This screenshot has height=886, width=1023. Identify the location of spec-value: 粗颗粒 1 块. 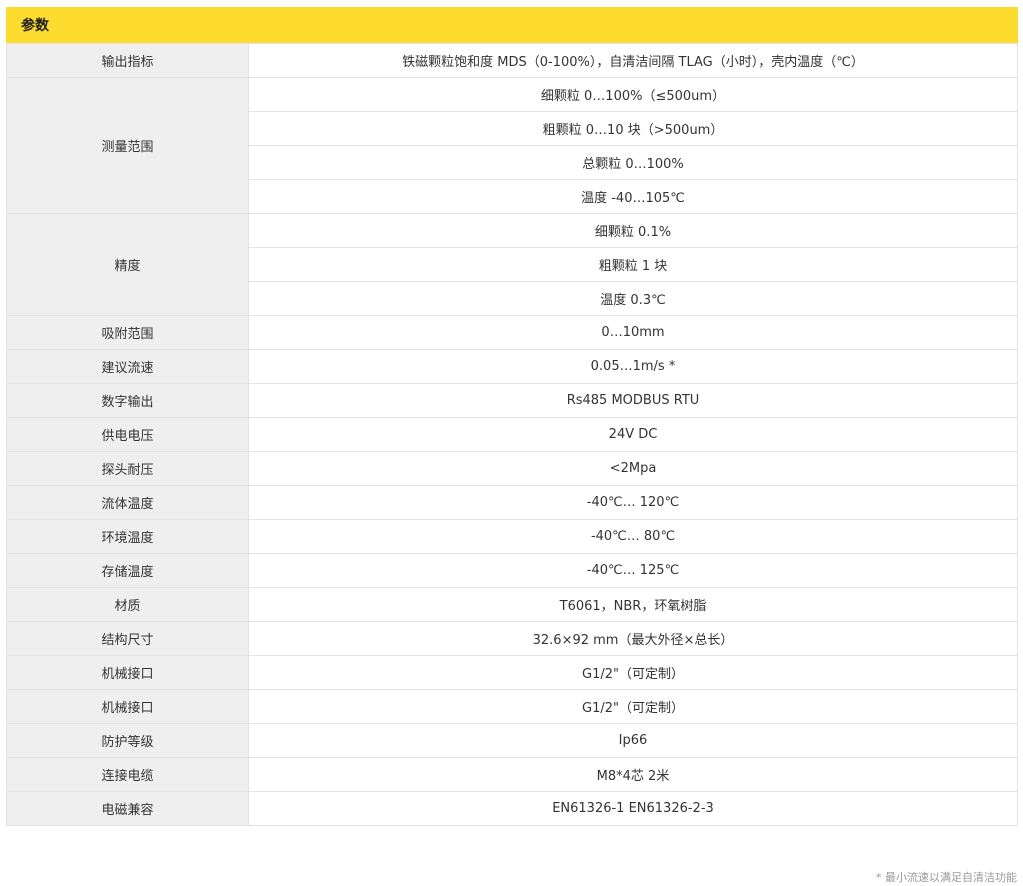
(633, 264).